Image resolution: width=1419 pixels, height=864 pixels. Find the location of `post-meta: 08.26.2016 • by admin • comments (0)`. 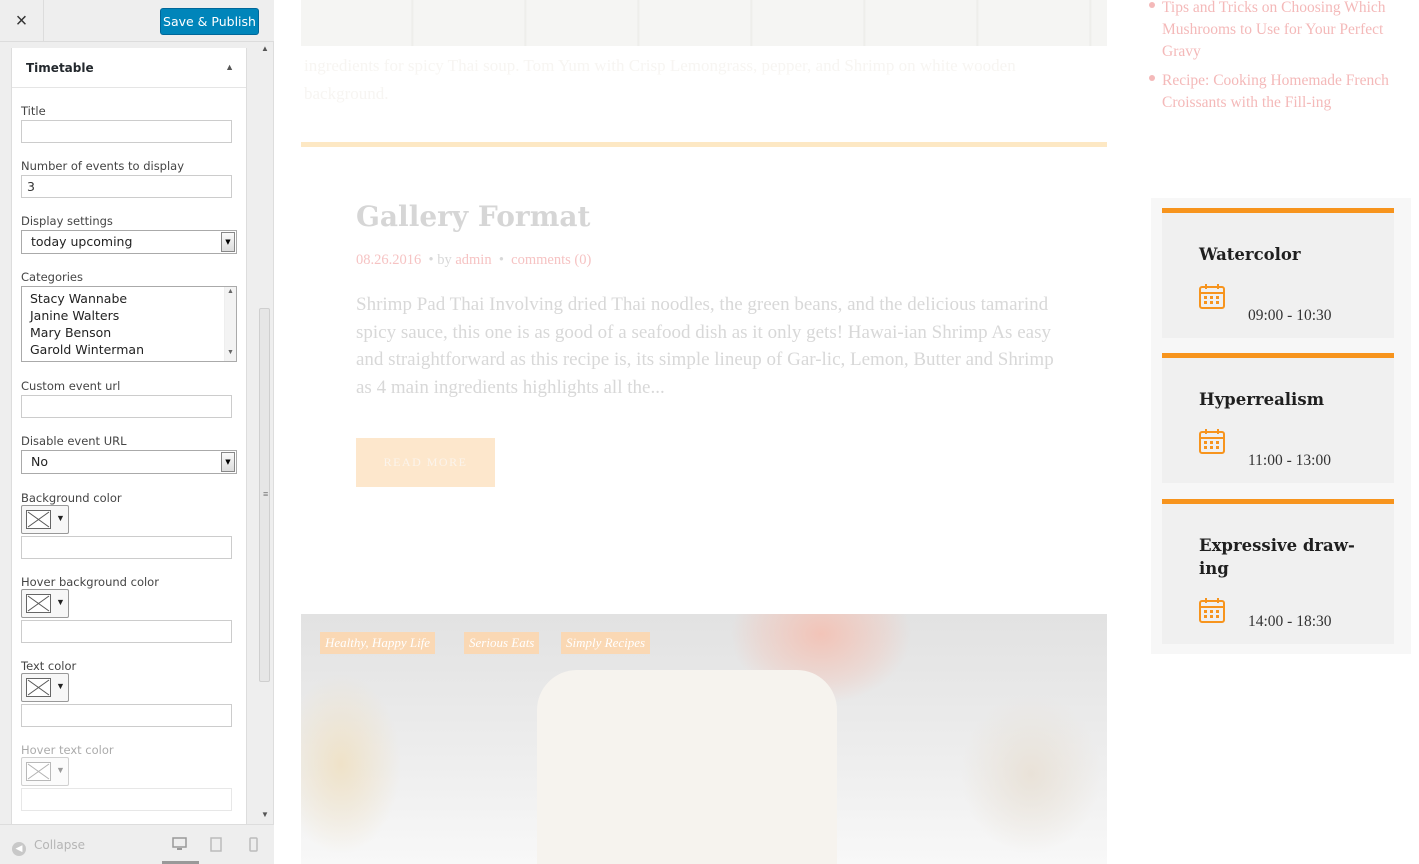

post-meta: 08.26.2016 • by admin • comments (0) is located at coordinates (474, 260).